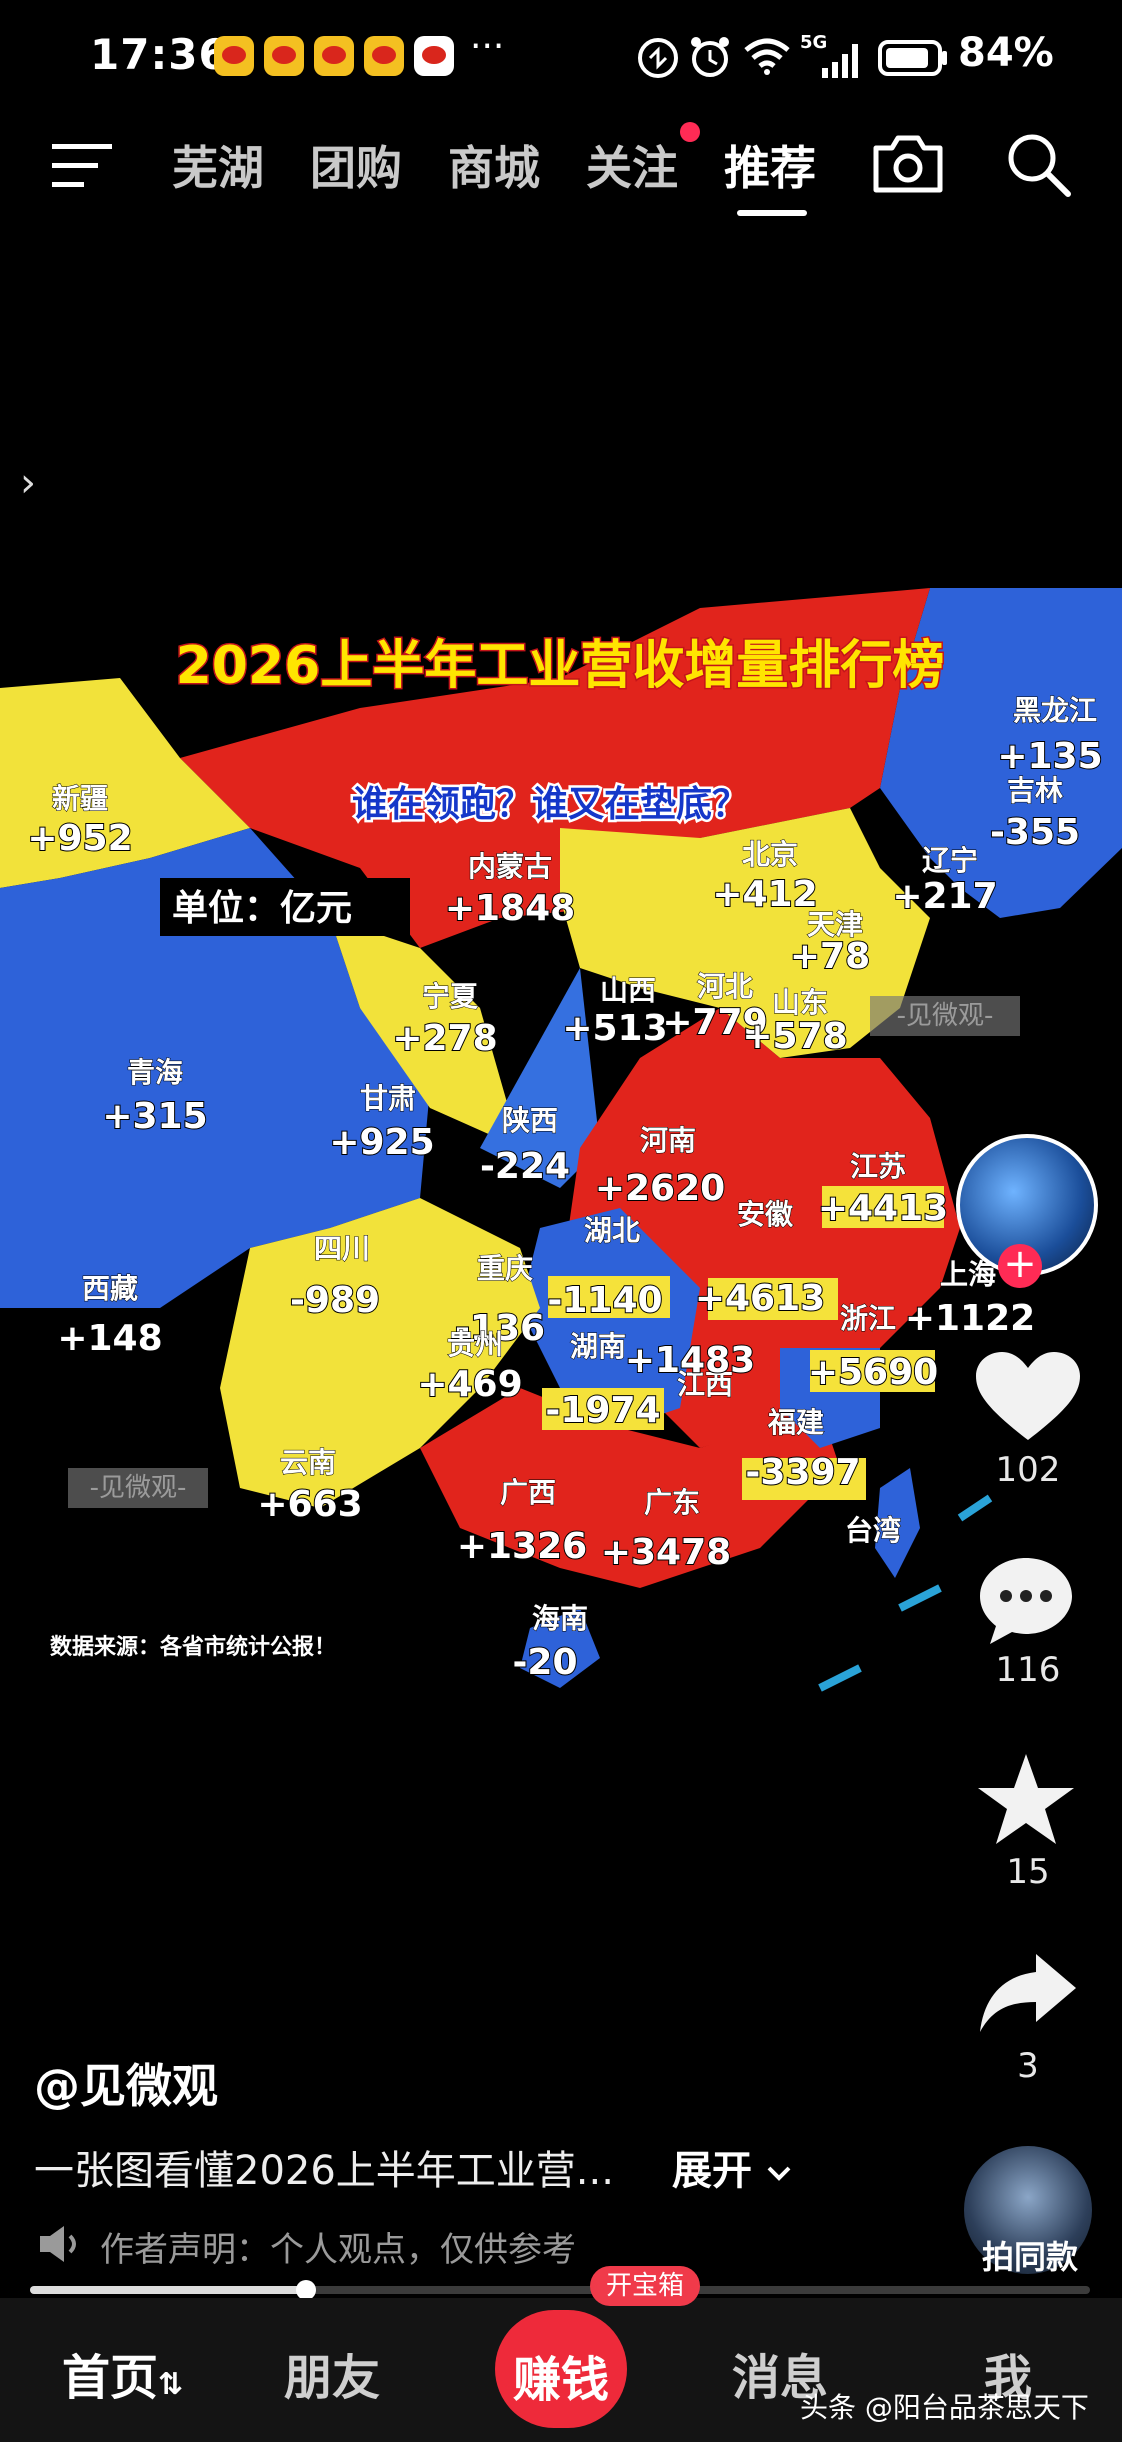 The width and height of the screenshot is (1122, 2442). I want to click on province-name: 江苏, so click(878, 1166).